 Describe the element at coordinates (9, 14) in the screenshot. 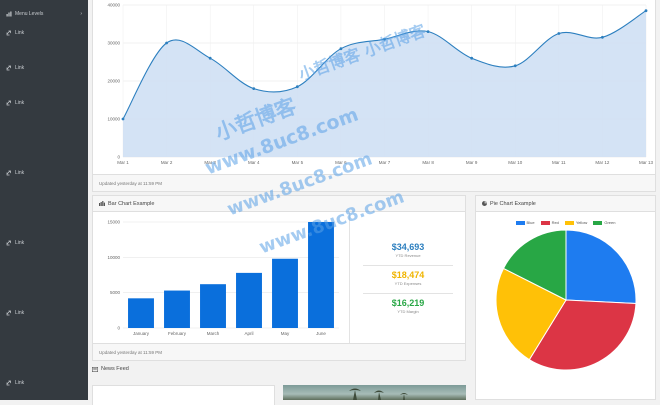

I see `chart-icon` at that location.